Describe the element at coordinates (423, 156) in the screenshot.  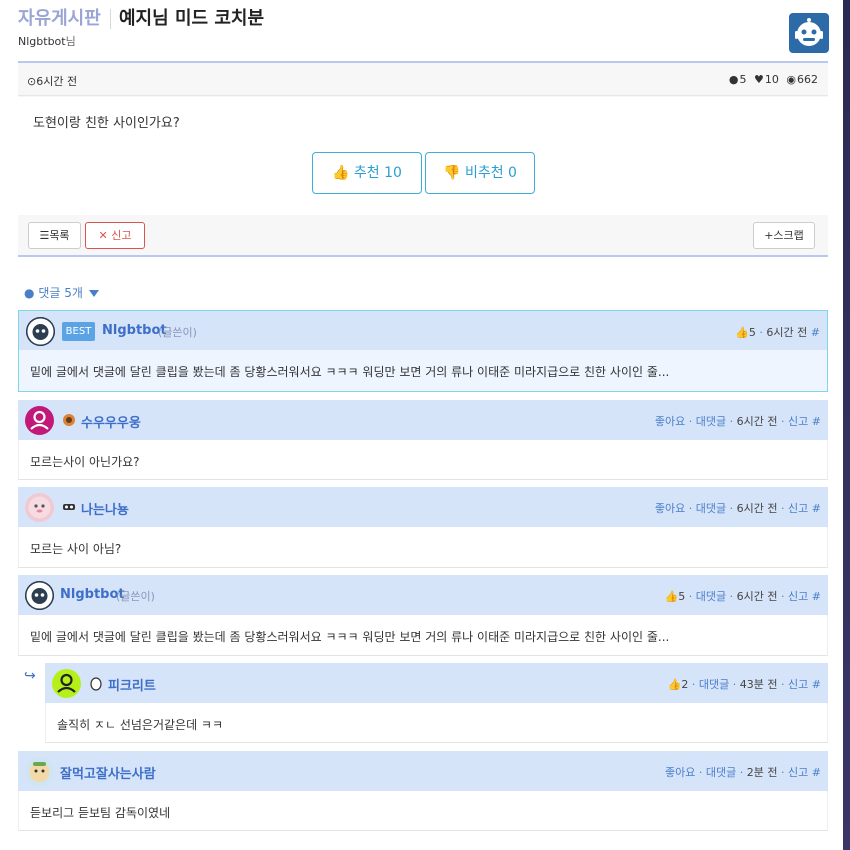
I see `post-content: 도현이랑 친한 사이인가요? 👍 추천 10 👎 비추천 0` at that location.